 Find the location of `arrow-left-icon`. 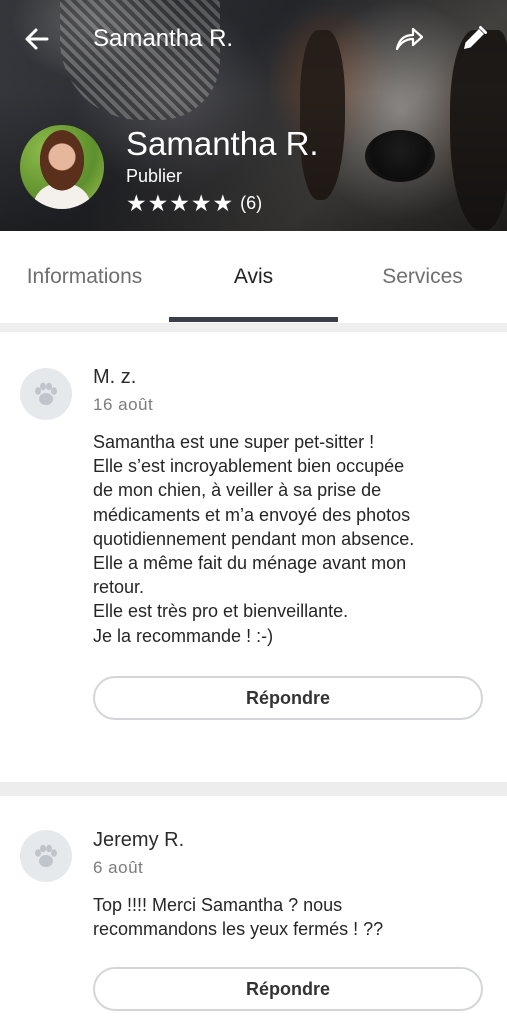

arrow-left-icon is located at coordinates (37, 39).